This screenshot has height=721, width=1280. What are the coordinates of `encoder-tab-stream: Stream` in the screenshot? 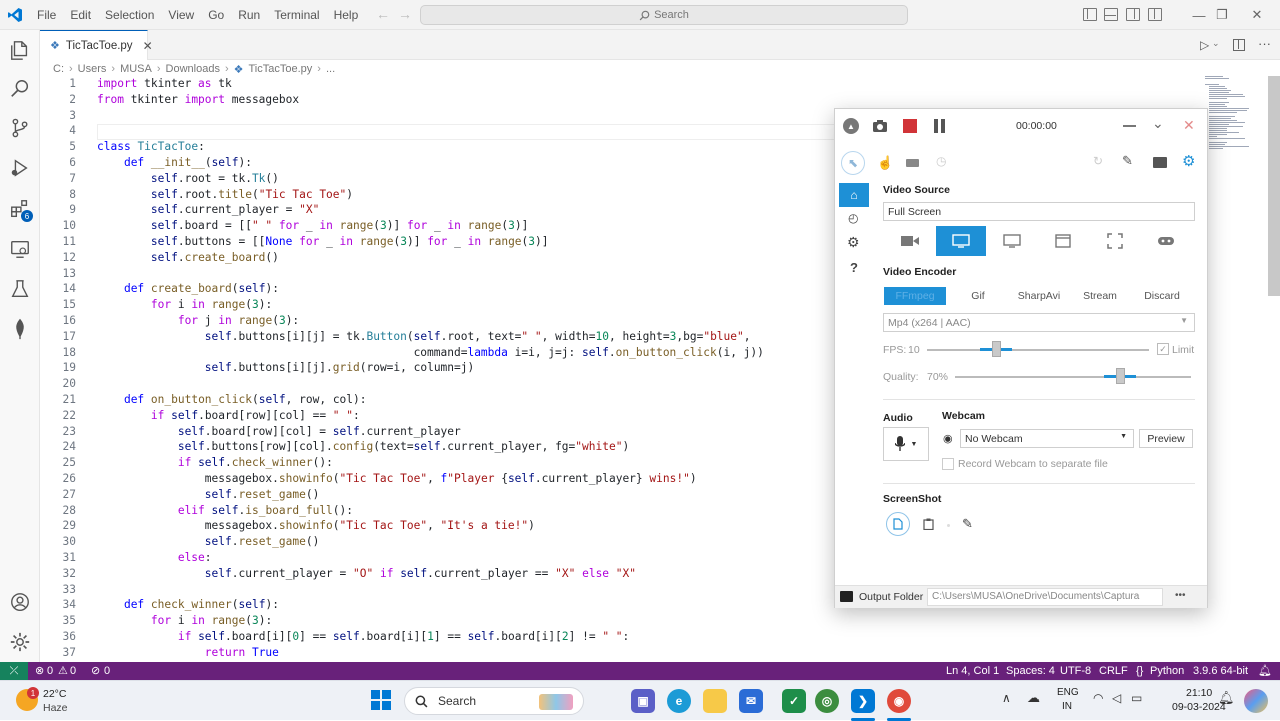 It's located at (1100, 296).